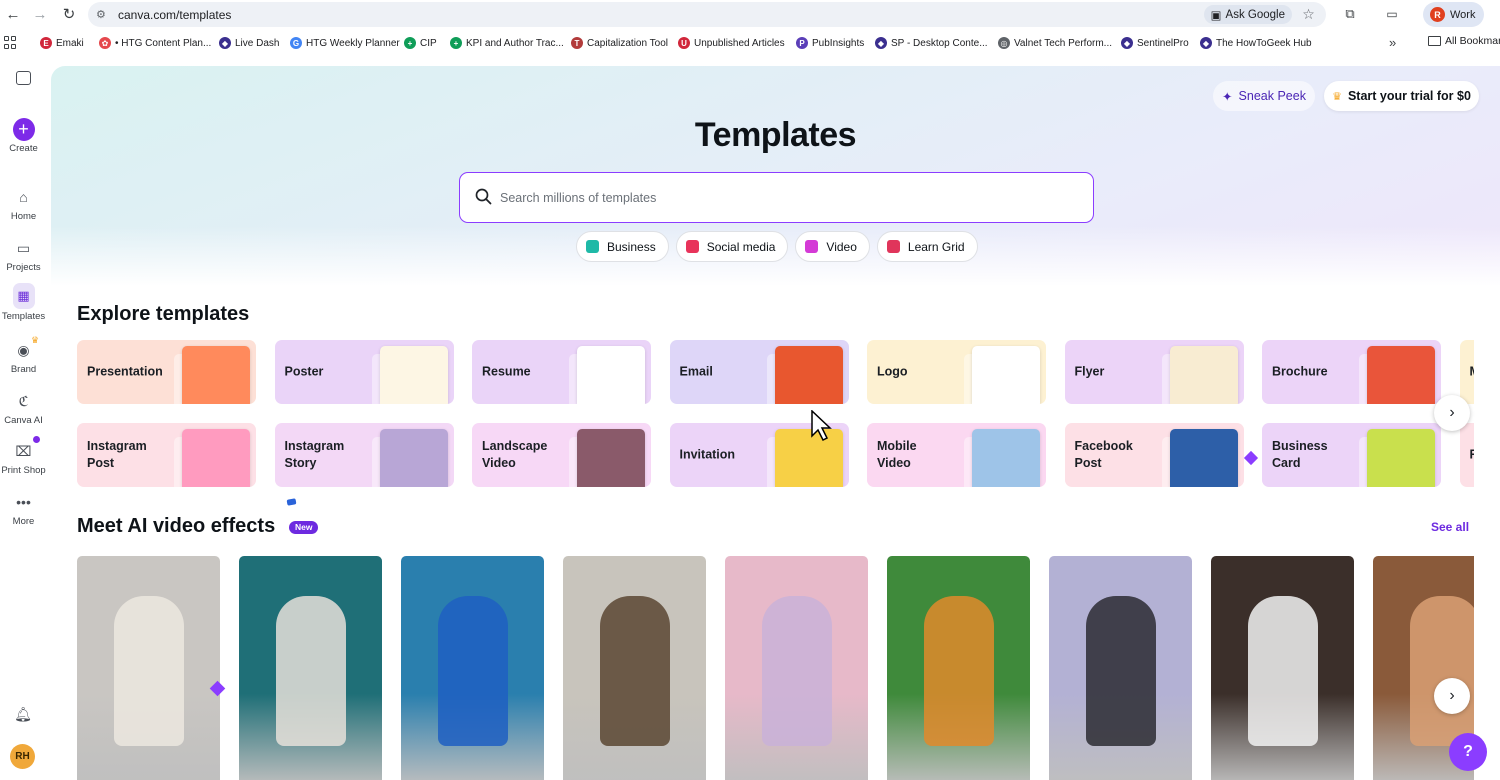  Describe the element at coordinates (627, 43) in the screenshot. I see `bookmark-label: Capitalization Tool` at that location.